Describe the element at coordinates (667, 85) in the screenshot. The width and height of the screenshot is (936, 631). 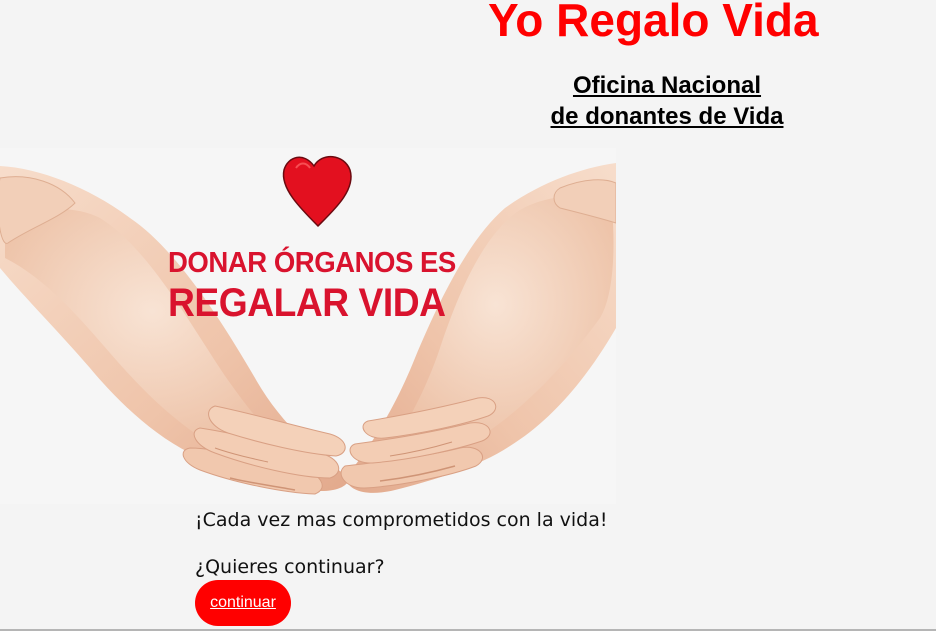
I see `subtitle-line-1: Oficina Nacional` at that location.